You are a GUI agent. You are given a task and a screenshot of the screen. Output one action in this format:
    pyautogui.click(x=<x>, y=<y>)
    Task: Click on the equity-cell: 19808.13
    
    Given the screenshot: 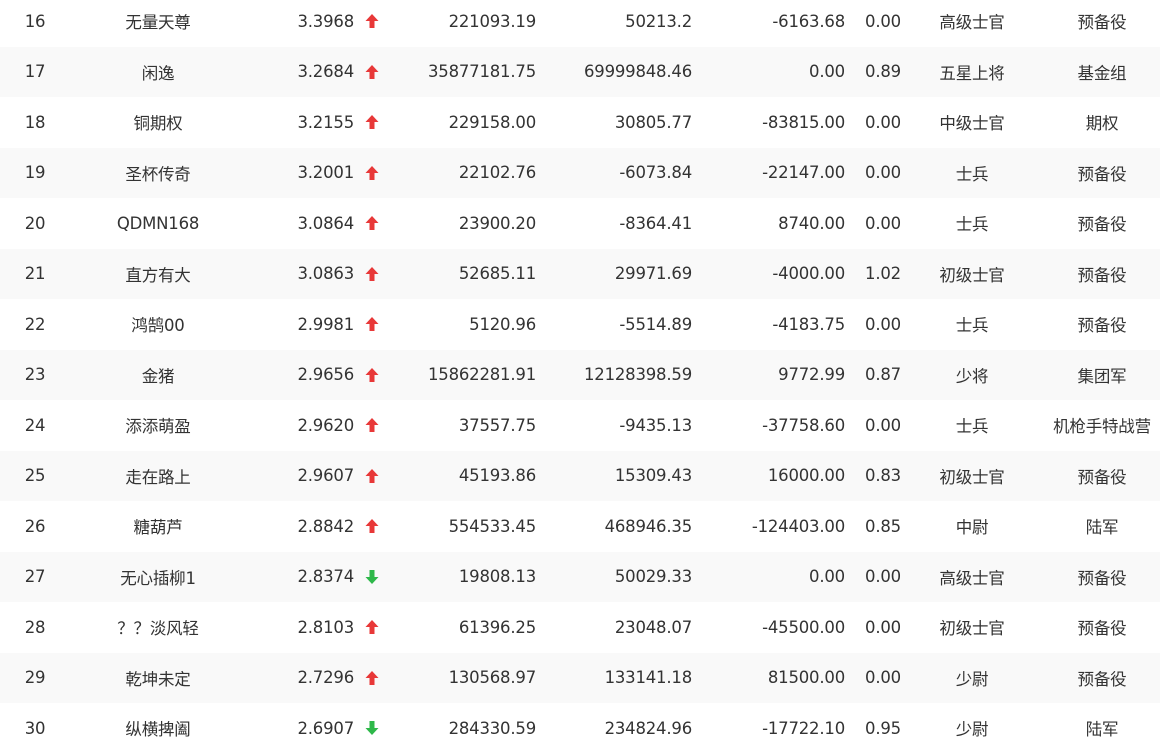 What is the action you would take?
    pyautogui.click(x=497, y=577)
    